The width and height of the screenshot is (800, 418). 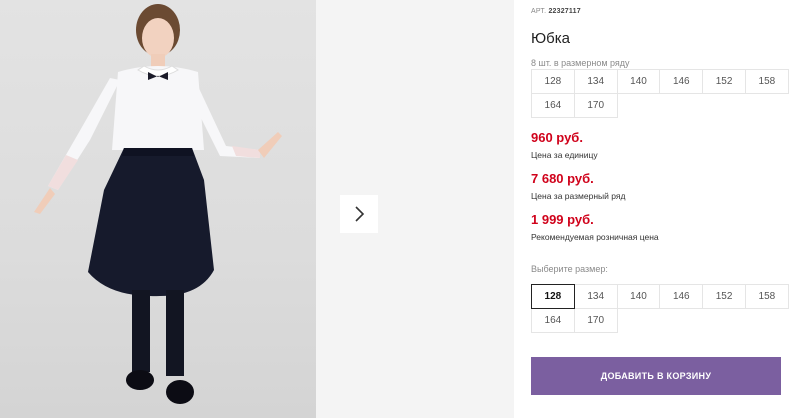 What do you see at coordinates (553, 105) in the screenshot?
I see `pack-size-cell: 164` at bounding box center [553, 105].